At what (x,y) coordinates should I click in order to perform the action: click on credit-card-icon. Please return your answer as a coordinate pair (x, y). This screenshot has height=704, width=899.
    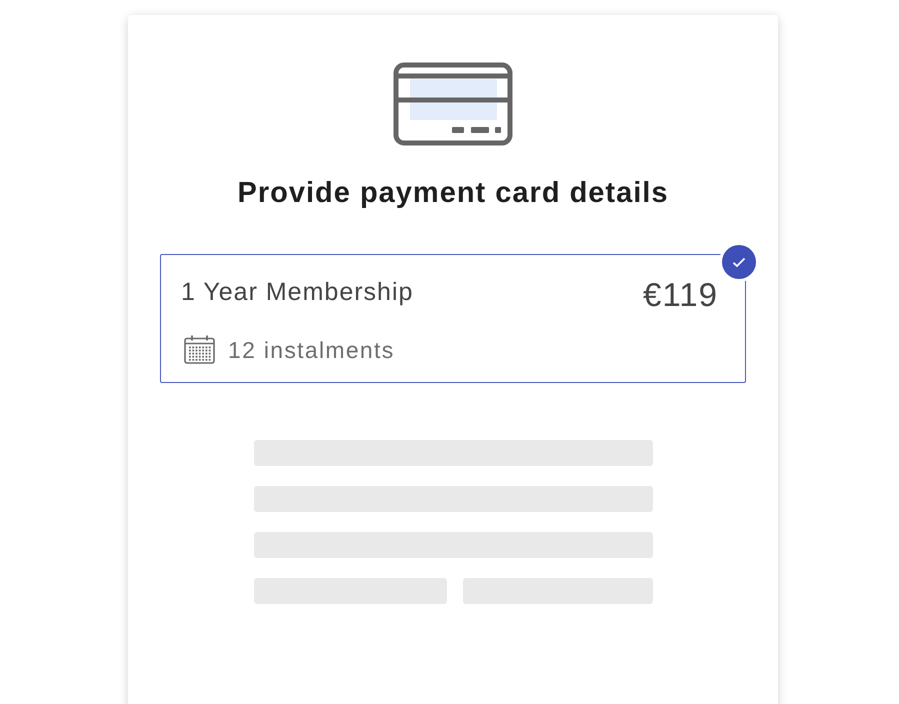
    Looking at the image, I should click on (453, 104).